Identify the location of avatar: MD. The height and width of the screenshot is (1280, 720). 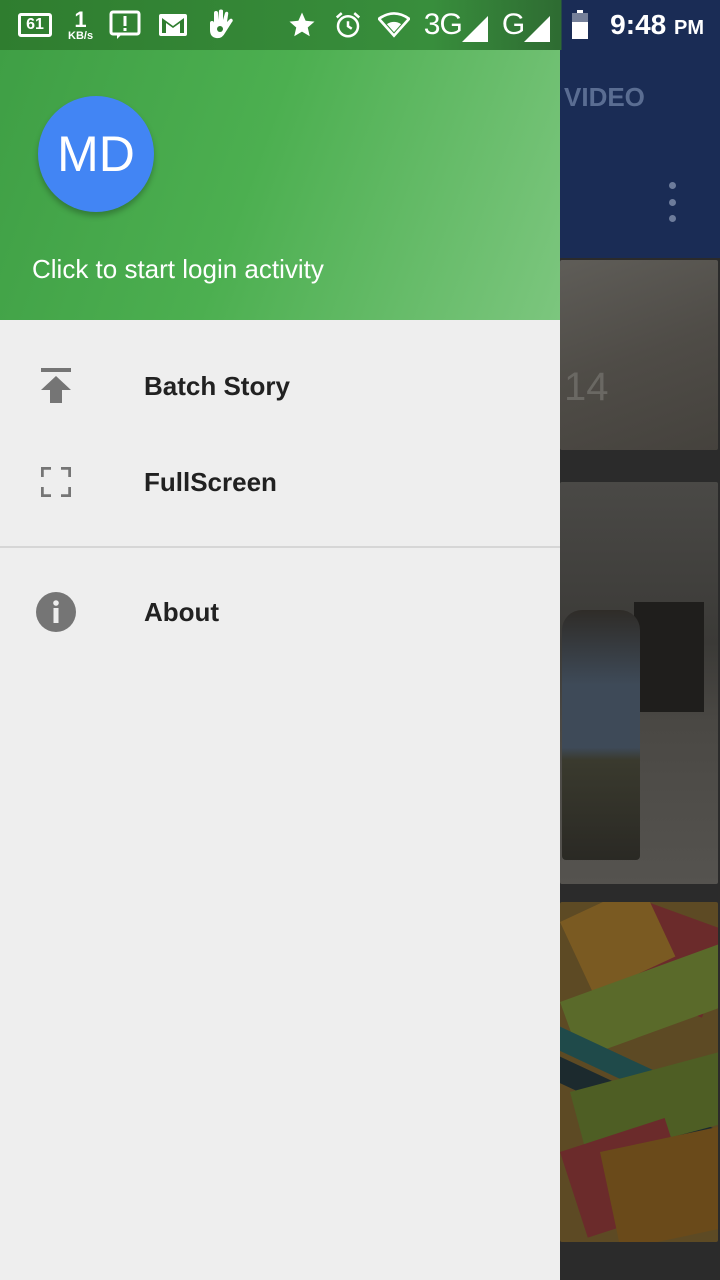
(96, 154).